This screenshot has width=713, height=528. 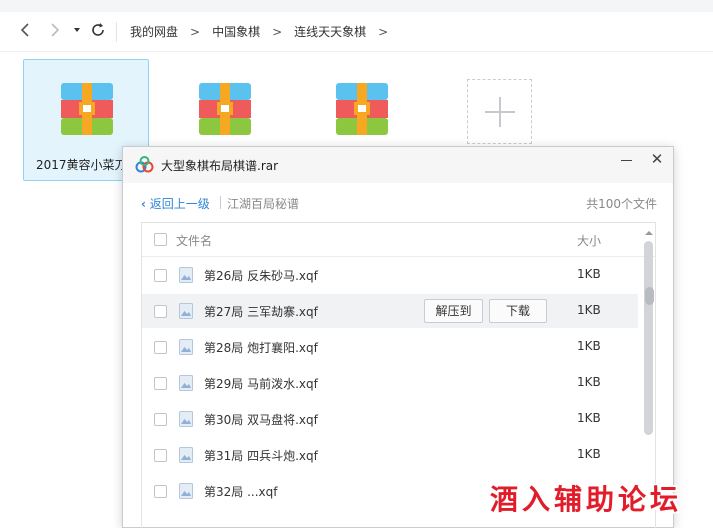 What do you see at coordinates (586, 499) in the screenshot?
I see `watermark-text: 酒入辅助论坛` at bounding box center [586, 499].